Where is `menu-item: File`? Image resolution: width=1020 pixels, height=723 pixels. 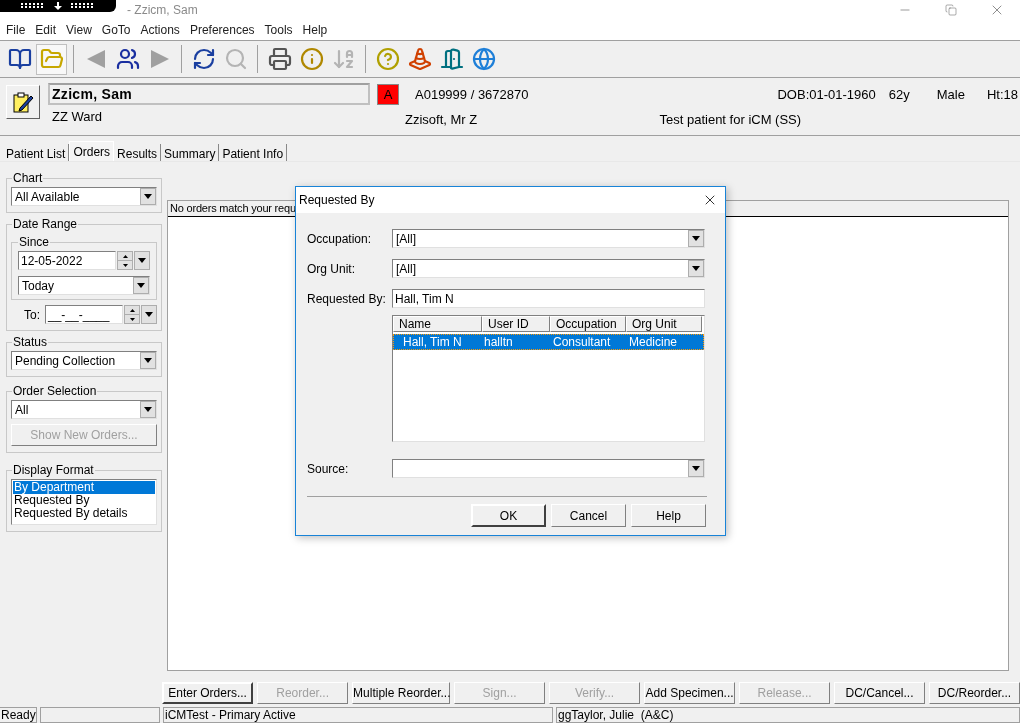
menu-item: File is located at coordinates (16, 30).